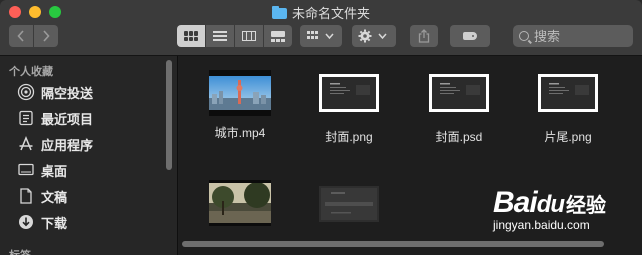 Image resolution: width=642 pixels, height=255 pixels. What do you see at coordinates (586, 206) in the screenshot?
I see `watermark-cn: 经验` at bounding box center [586, 206].